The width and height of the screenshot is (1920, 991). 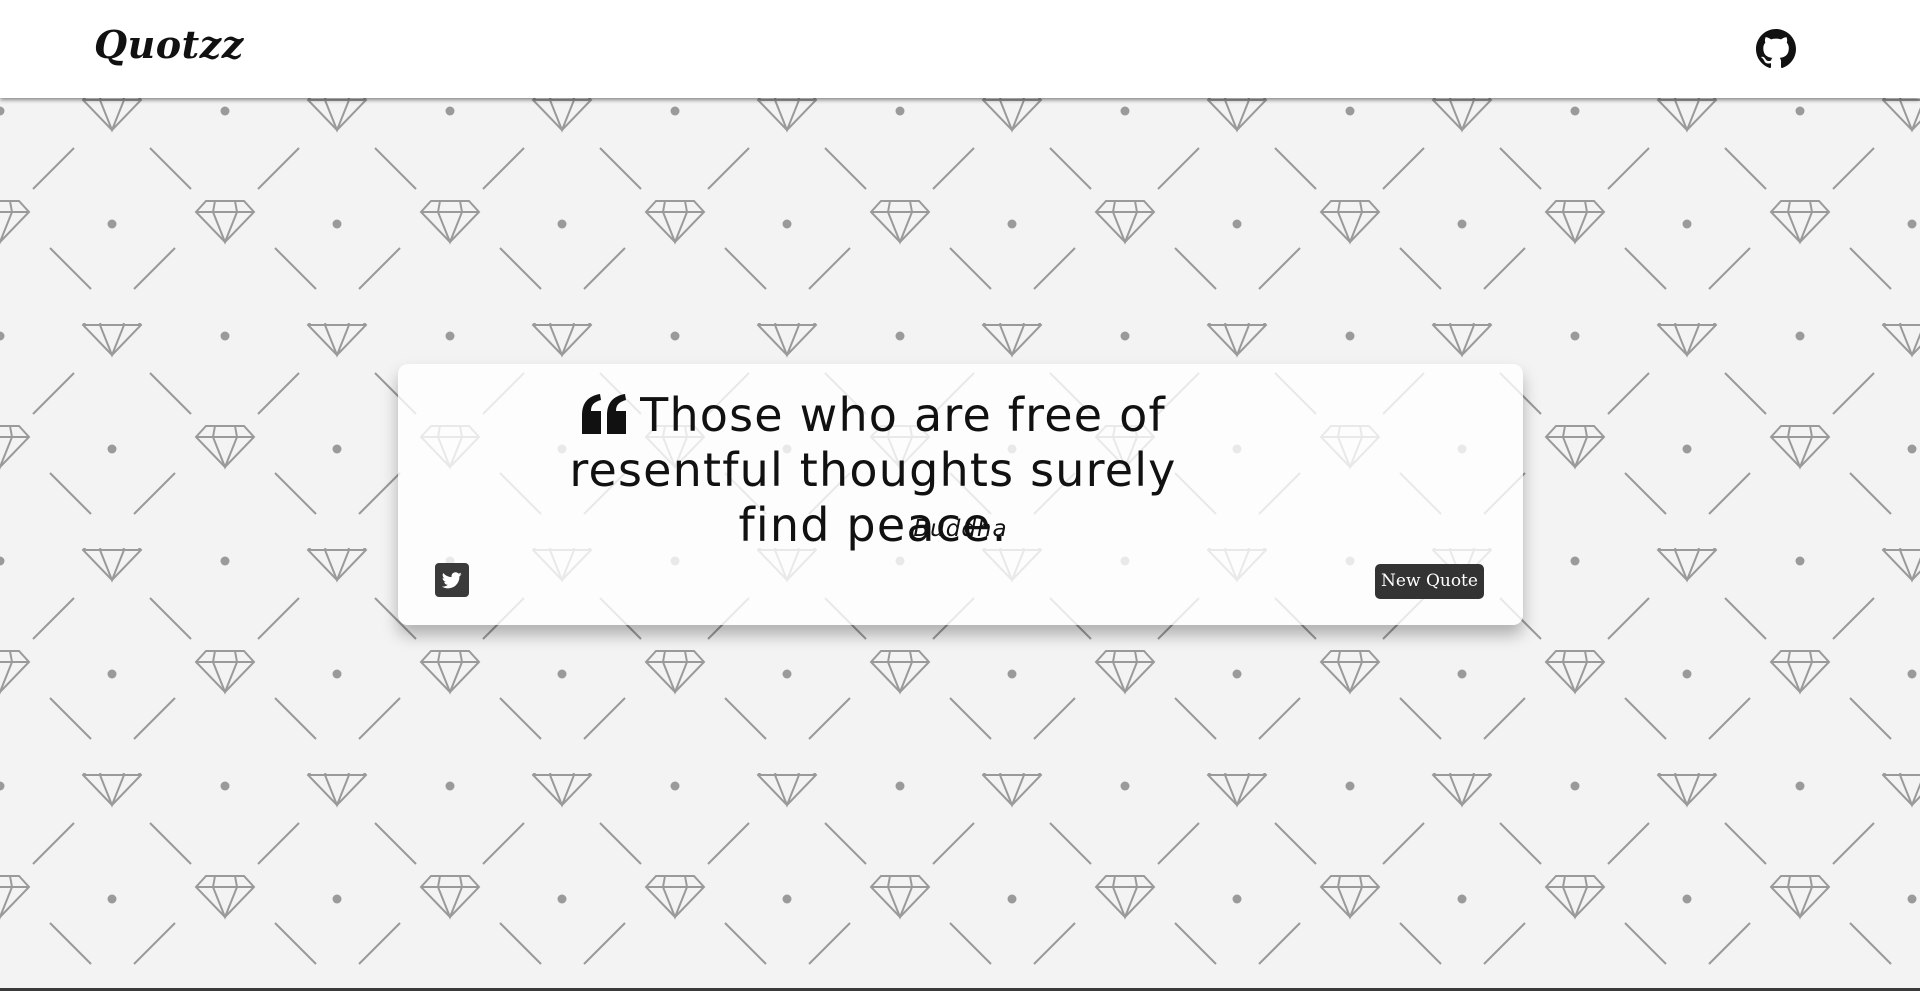 What do you see at coordinates (169, 44) in the screenshot?
I see `brand-logo: Quotzz` at bounding box center [169, 44].